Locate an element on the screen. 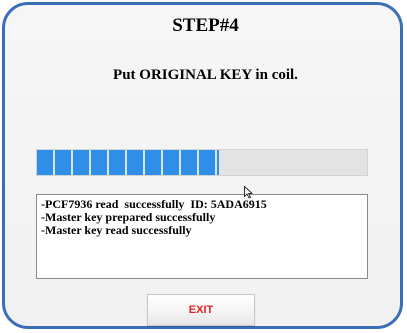  progress-fill is located at coordinates (128, 162).